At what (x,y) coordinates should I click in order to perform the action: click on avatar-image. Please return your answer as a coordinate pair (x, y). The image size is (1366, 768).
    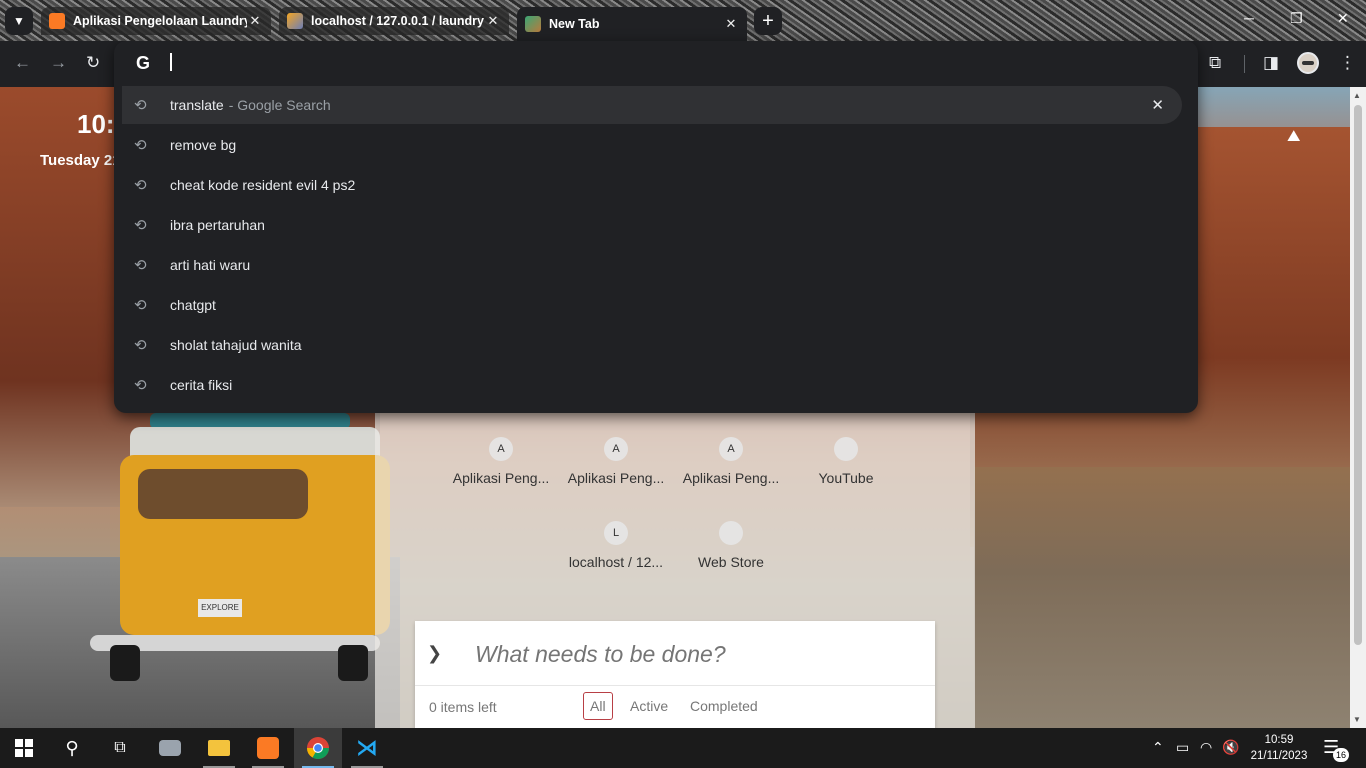
    Looking at the image, I should click on (1308, 63).